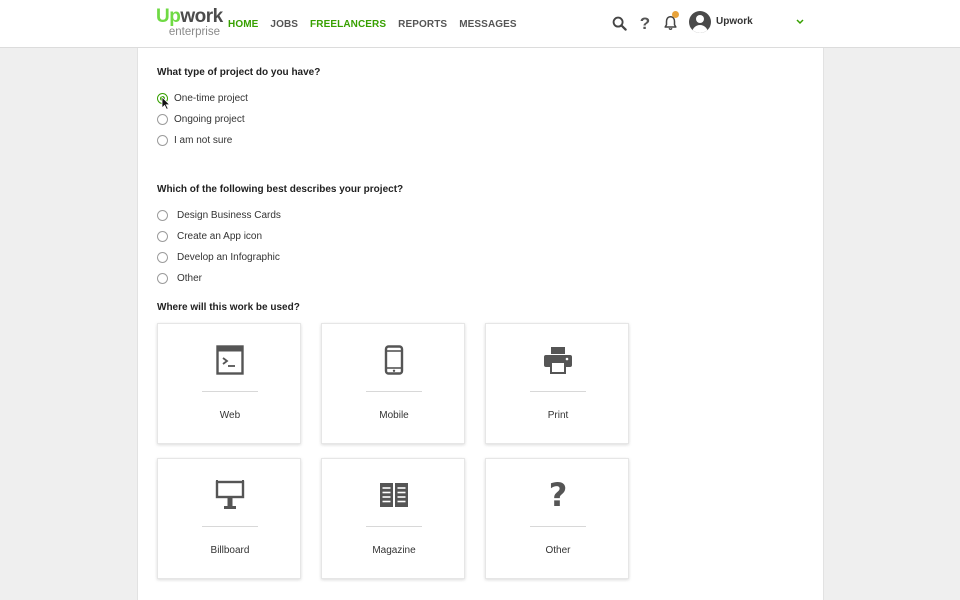 The image size is (960, 600). Describe the element at coordinates (230, 415) in the screenshot. I see `card-label: Web` at that location.